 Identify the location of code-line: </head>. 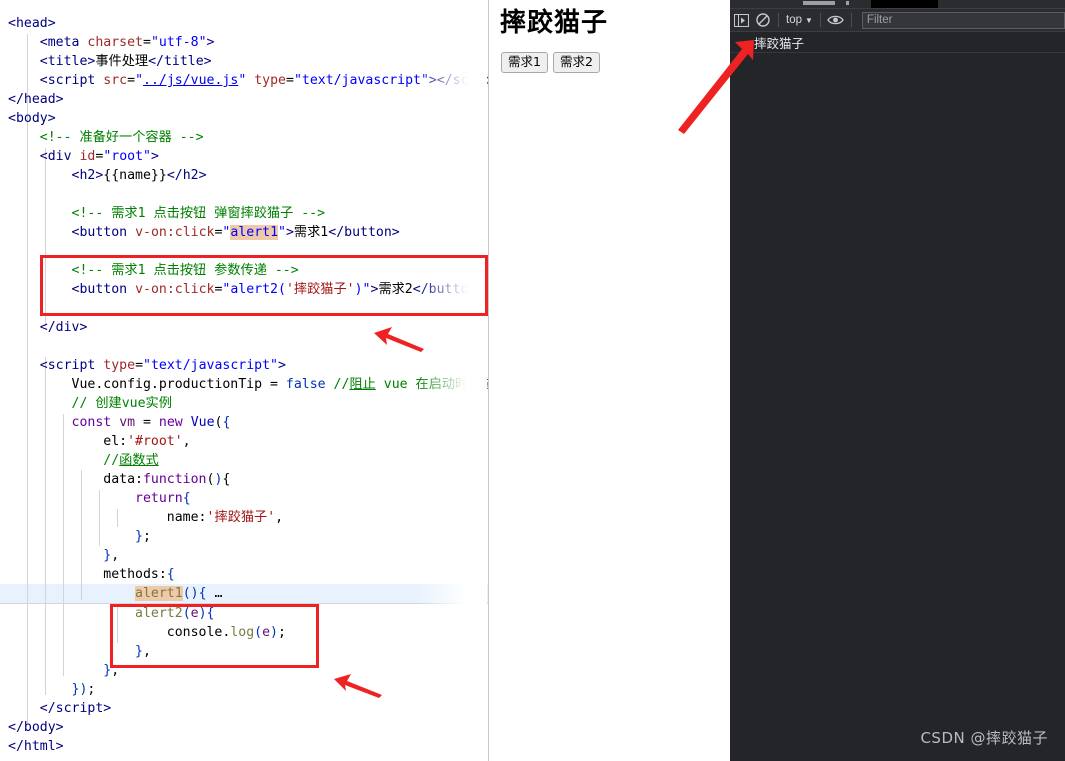
(36, 99).